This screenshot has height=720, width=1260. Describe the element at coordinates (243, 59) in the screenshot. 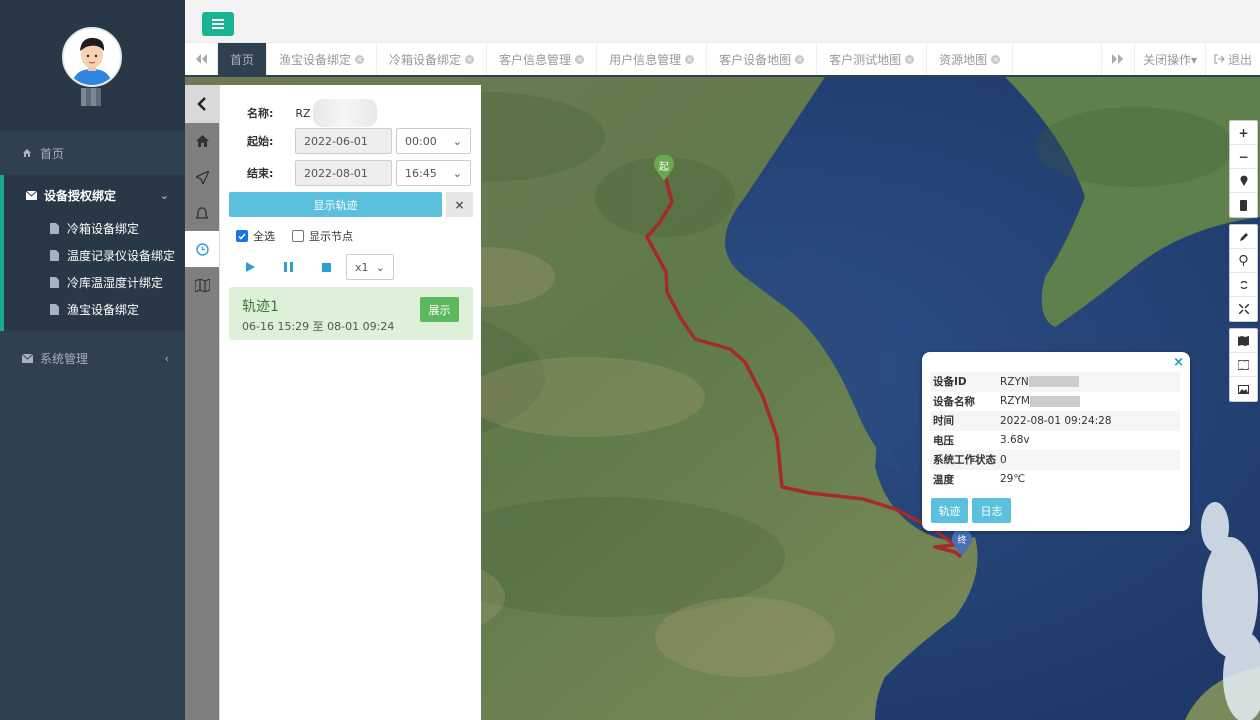

I see `tab-home: 首页` at that location.